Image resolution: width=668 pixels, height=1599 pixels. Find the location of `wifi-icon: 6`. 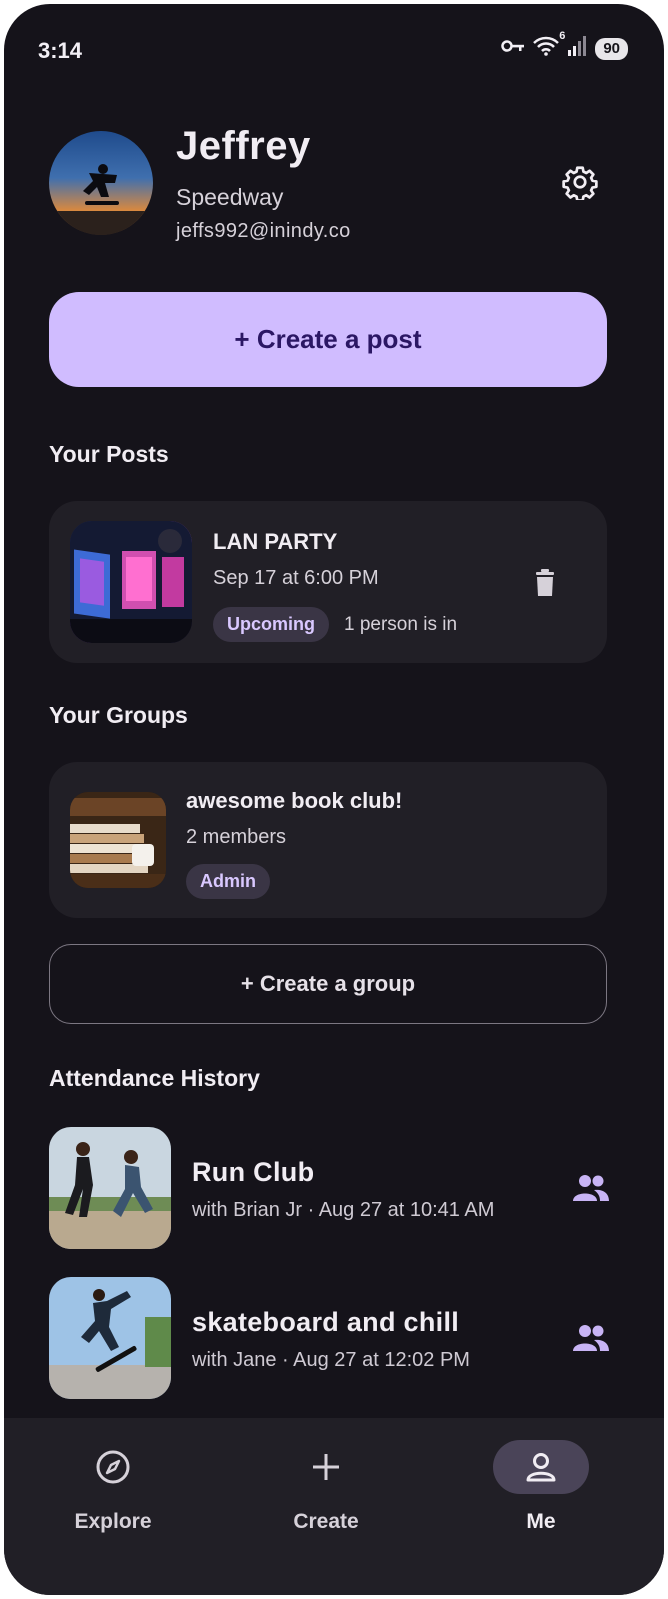

wifi-icon: 6 is located at coordinates (549, 45).